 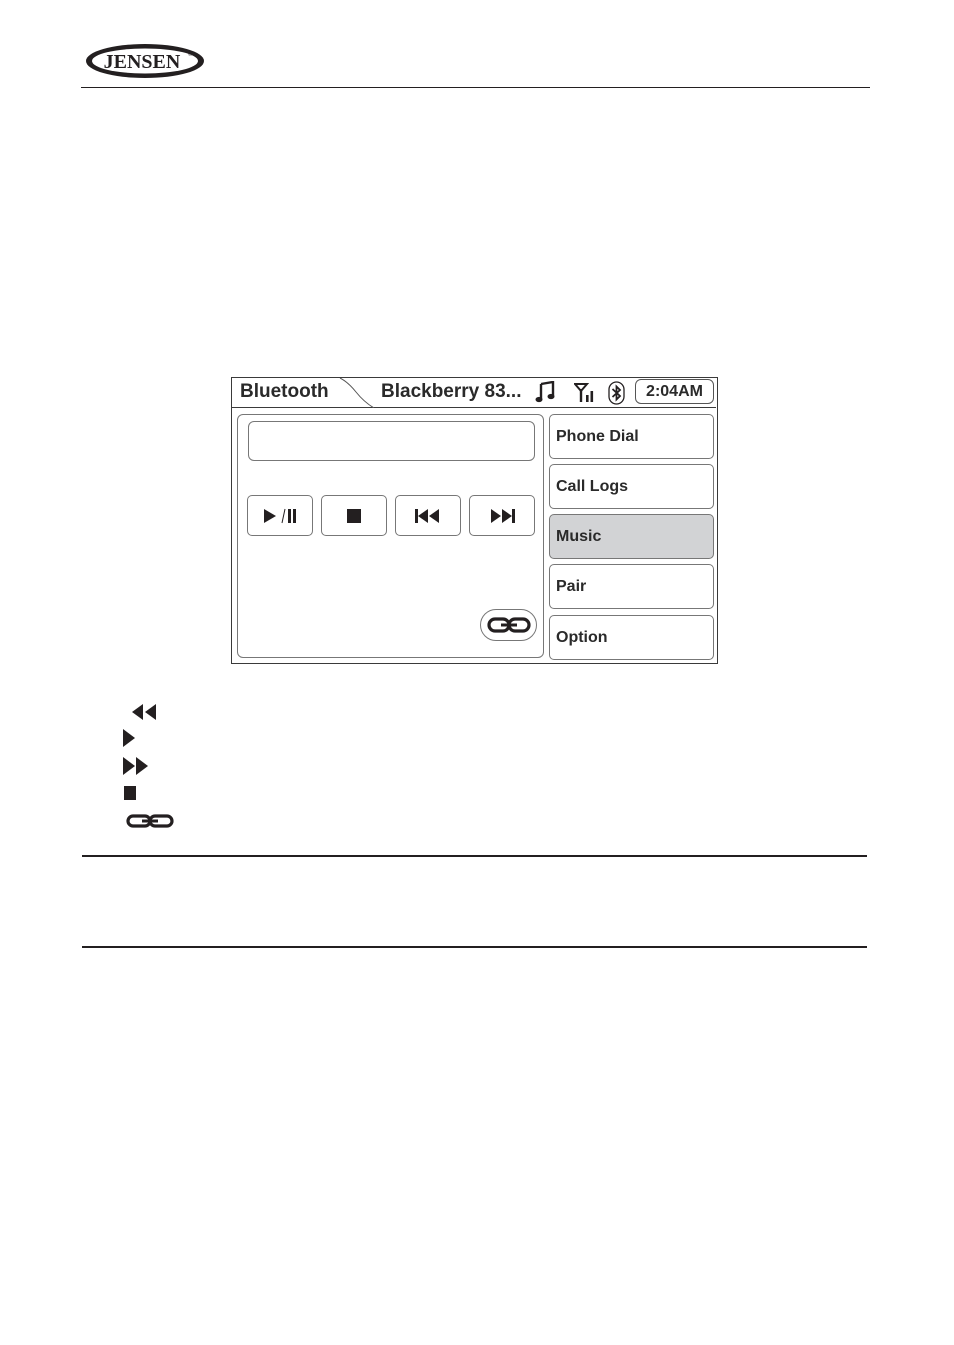 I want to click on menu-option: Option, so click(x=631, y=637).